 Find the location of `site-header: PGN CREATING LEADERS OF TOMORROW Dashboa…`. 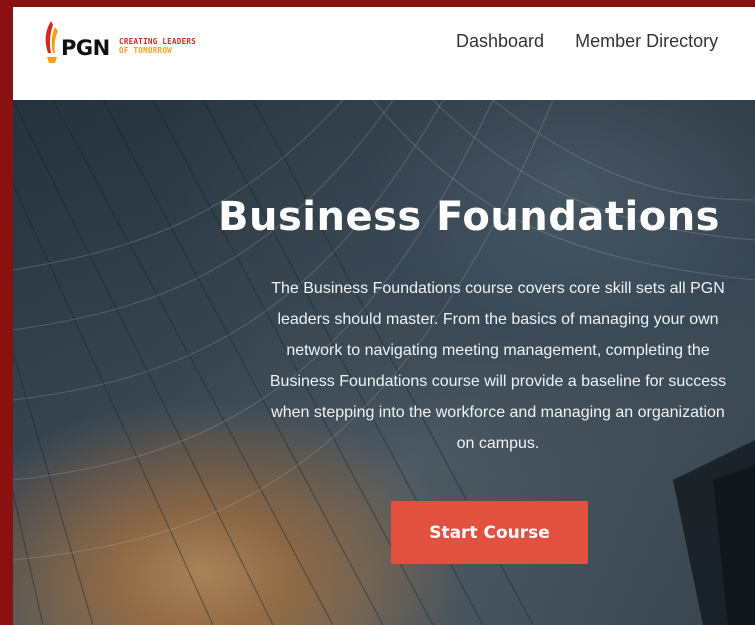

site-header: PGN CREATING LEADERS OF TOMORROW Dashboa… is located at coordinates (384, 53).